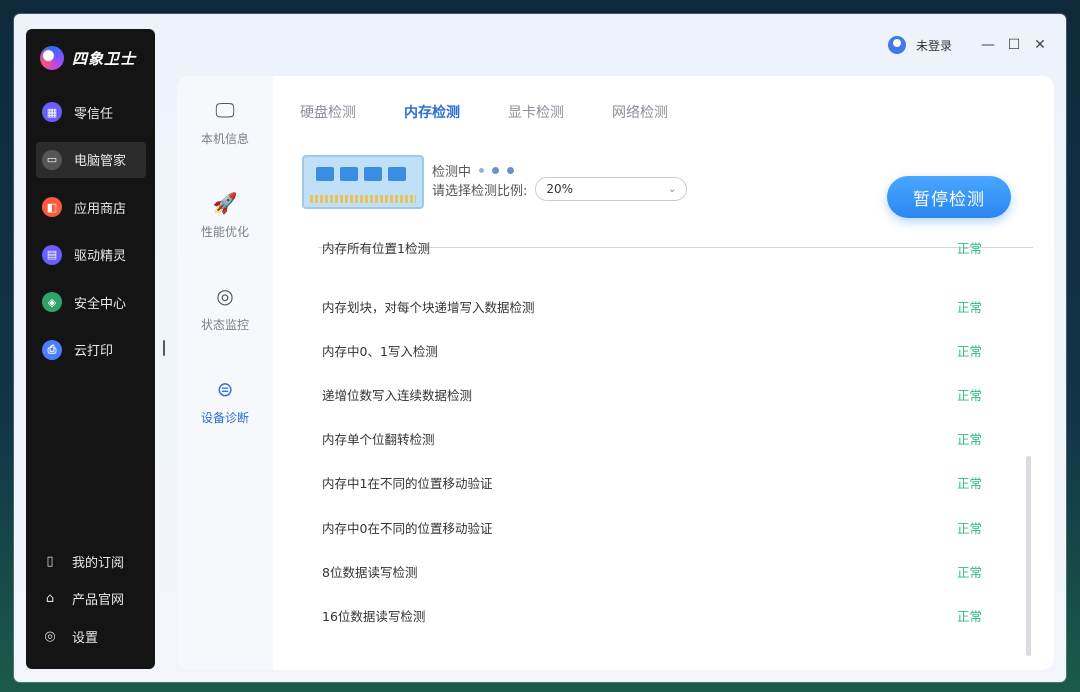 This screenshot has width=1080, height=692. I want to click on logo-icon, so click(52, 58).